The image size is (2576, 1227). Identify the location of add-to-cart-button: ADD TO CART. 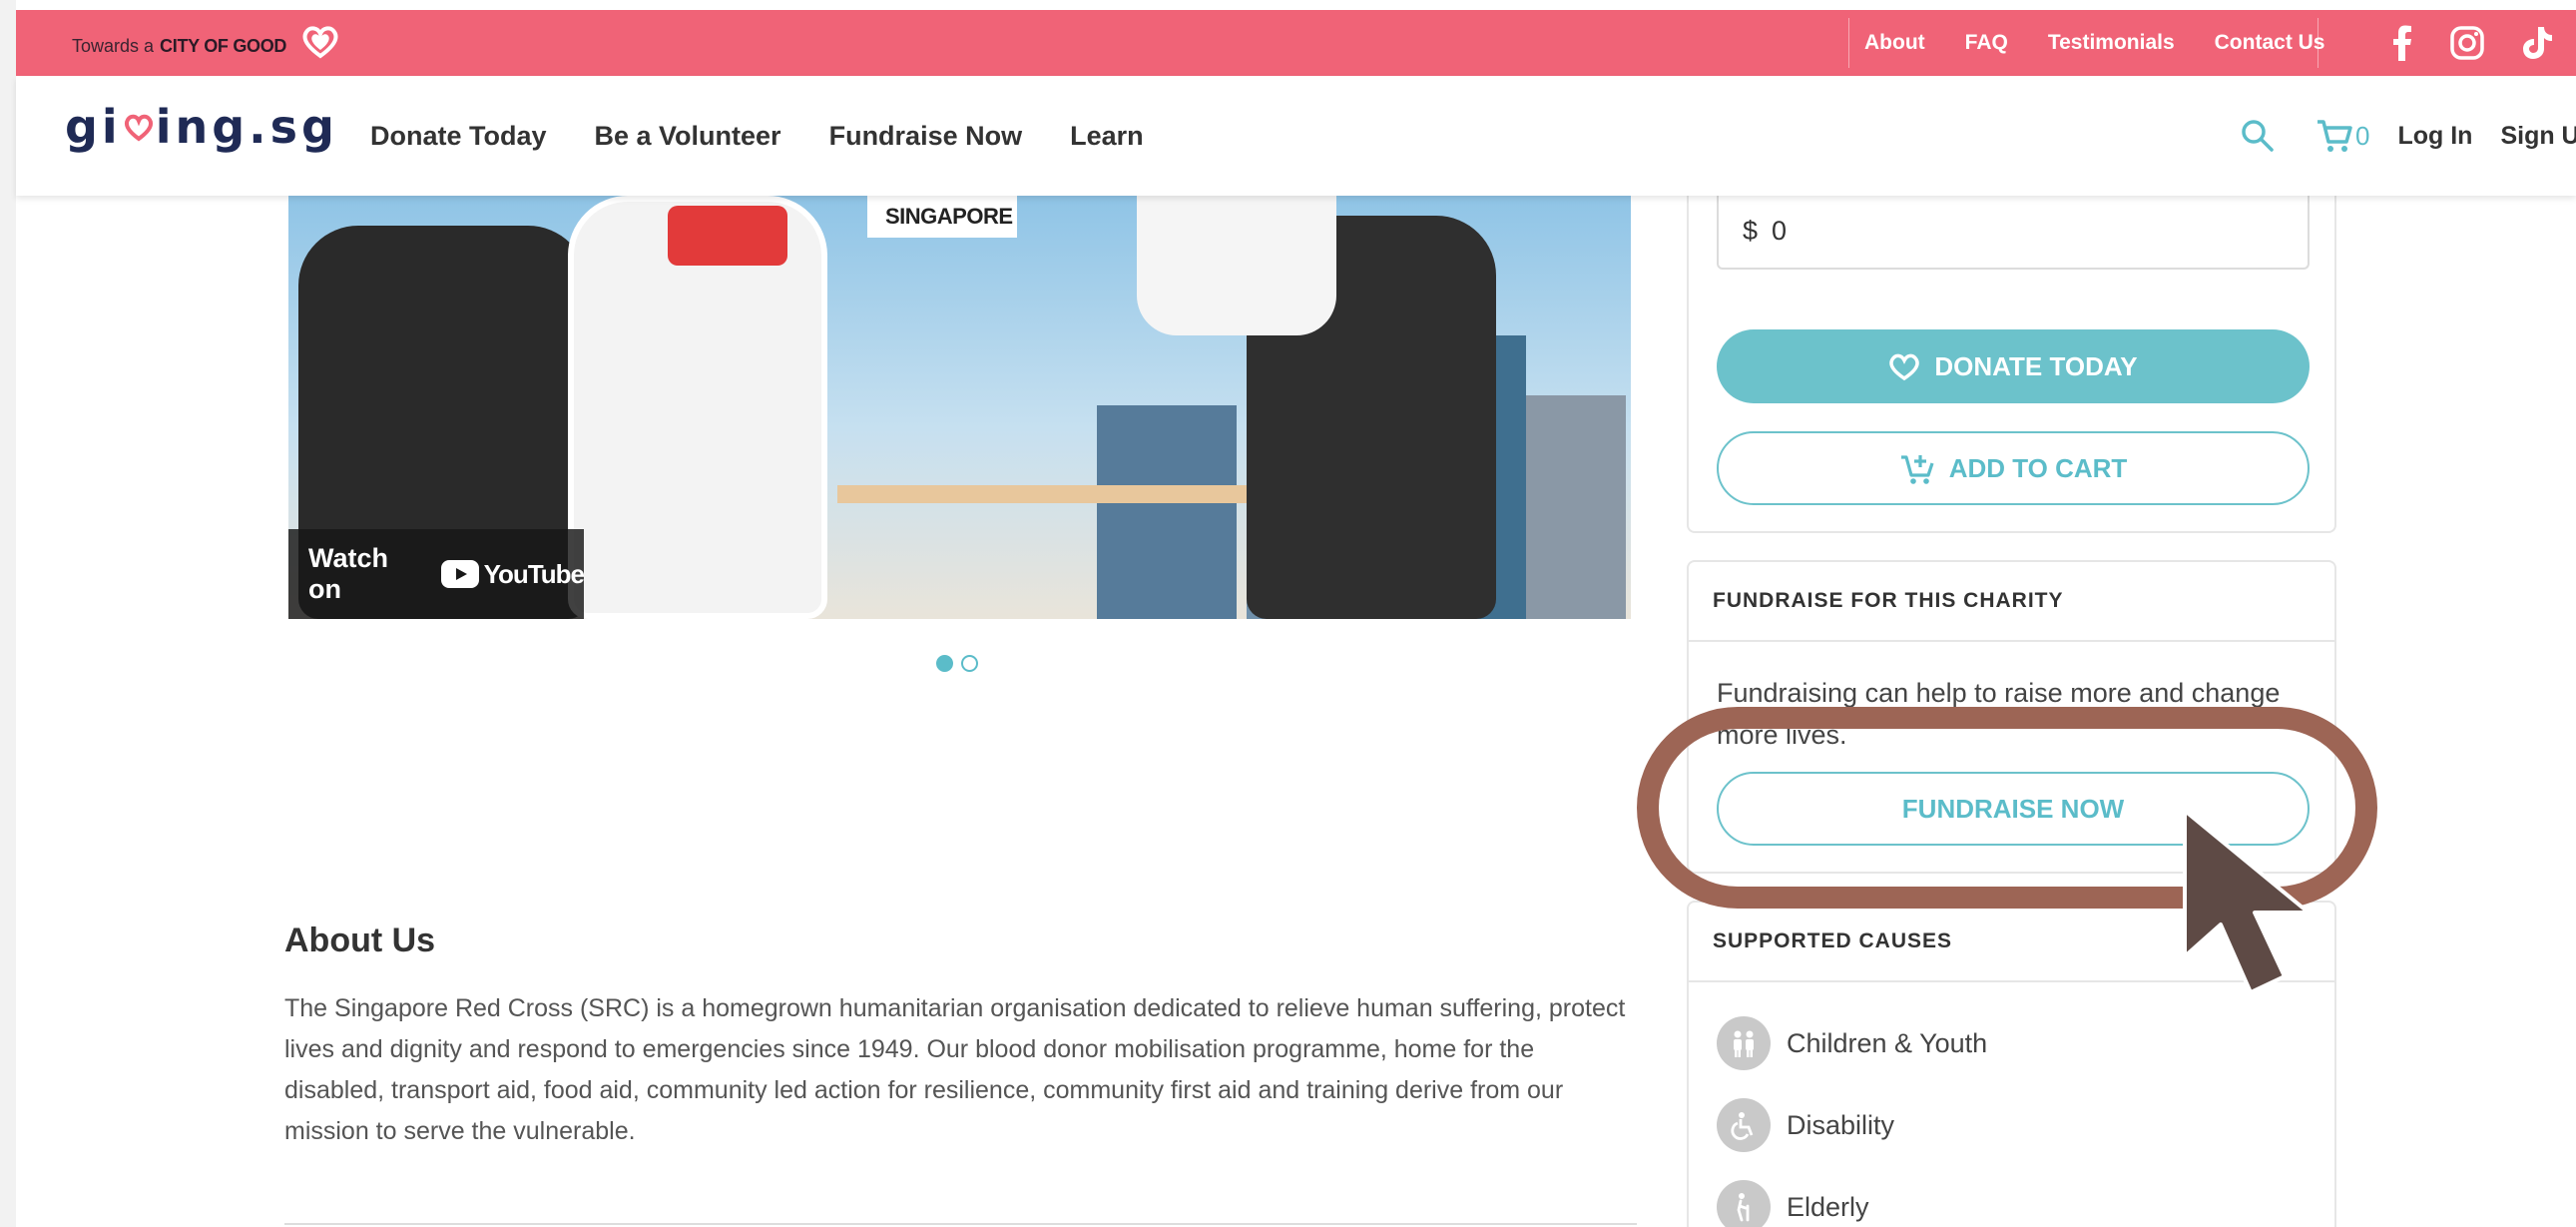
(2014, 468).